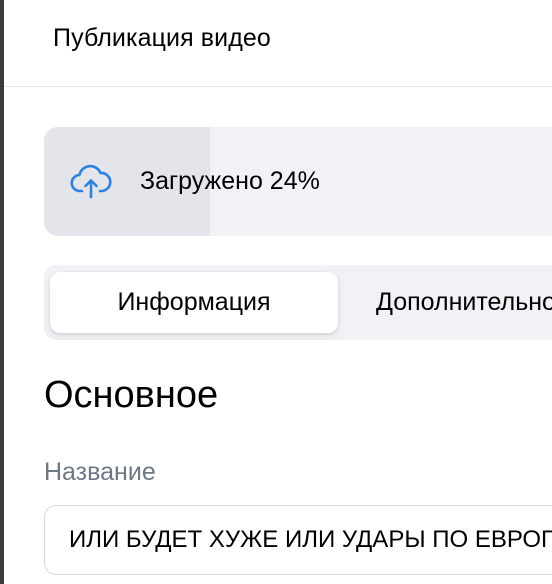 This screenshot has height=584, width=552. I want to click on name-field-label: Название, so click(100, 472).